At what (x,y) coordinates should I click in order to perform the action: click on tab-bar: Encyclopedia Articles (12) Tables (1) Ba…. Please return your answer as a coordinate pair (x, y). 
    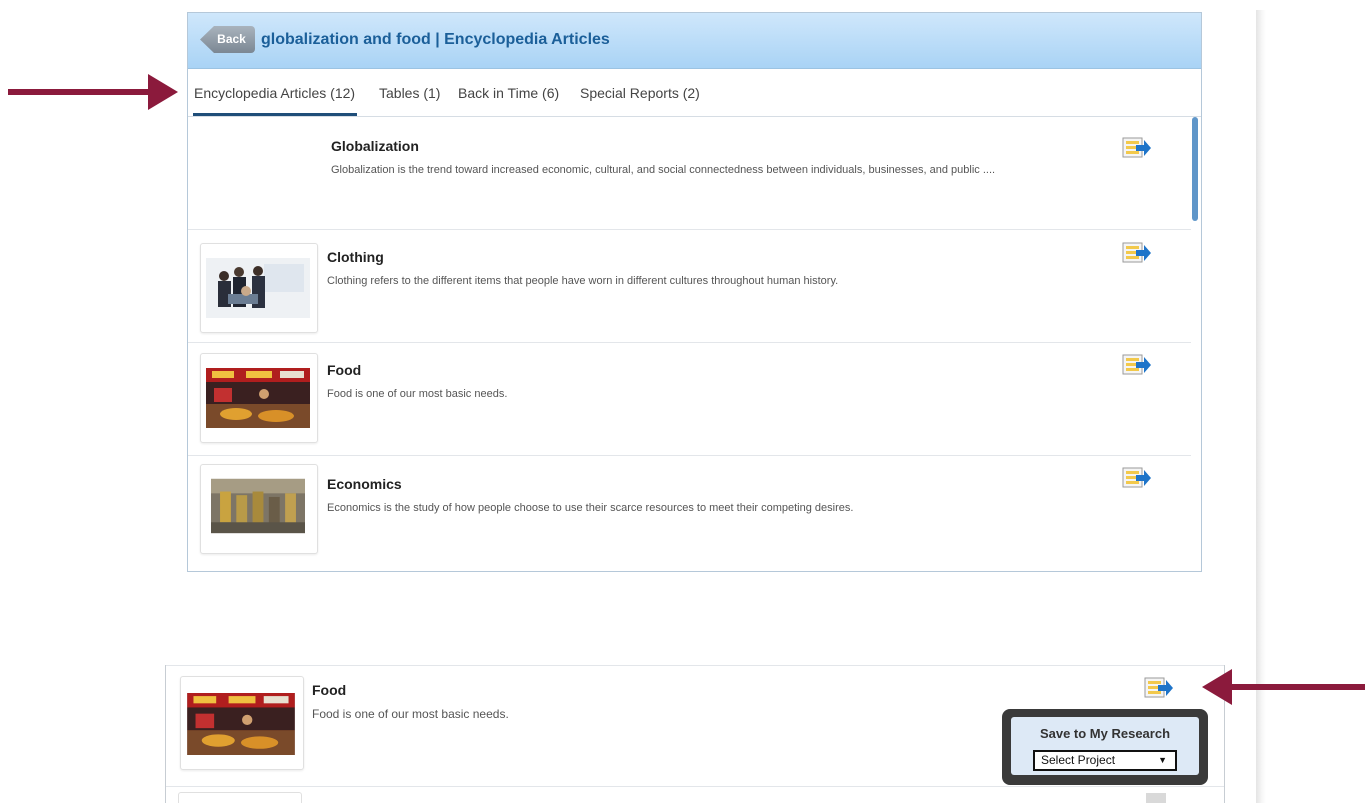
    Looking at the image, I should click on (694, 93).